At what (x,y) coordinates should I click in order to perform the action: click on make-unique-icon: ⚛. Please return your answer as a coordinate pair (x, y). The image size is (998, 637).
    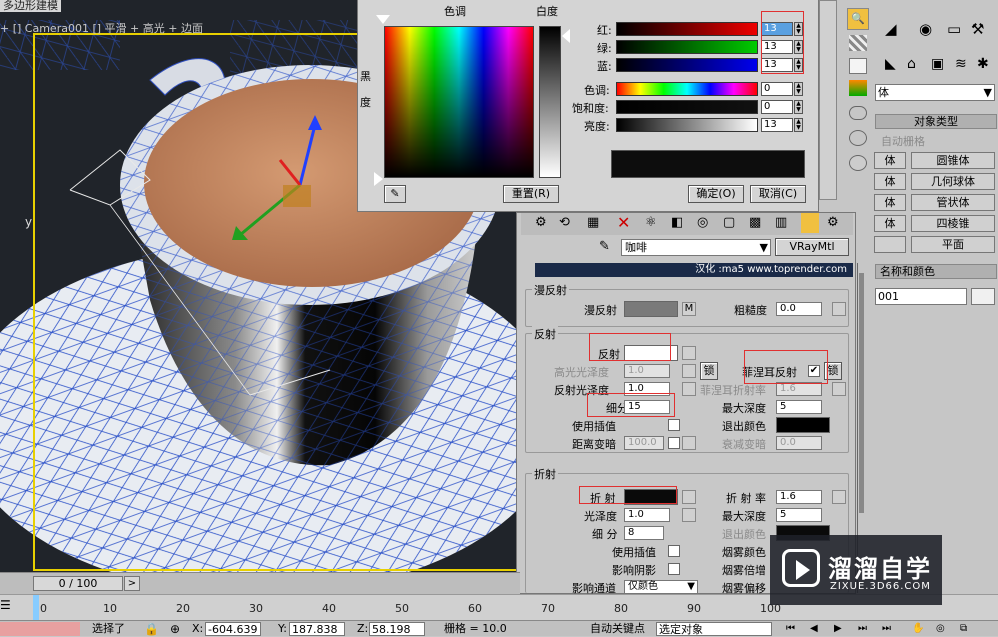
    Looking at the image, I should click on (651, 222).